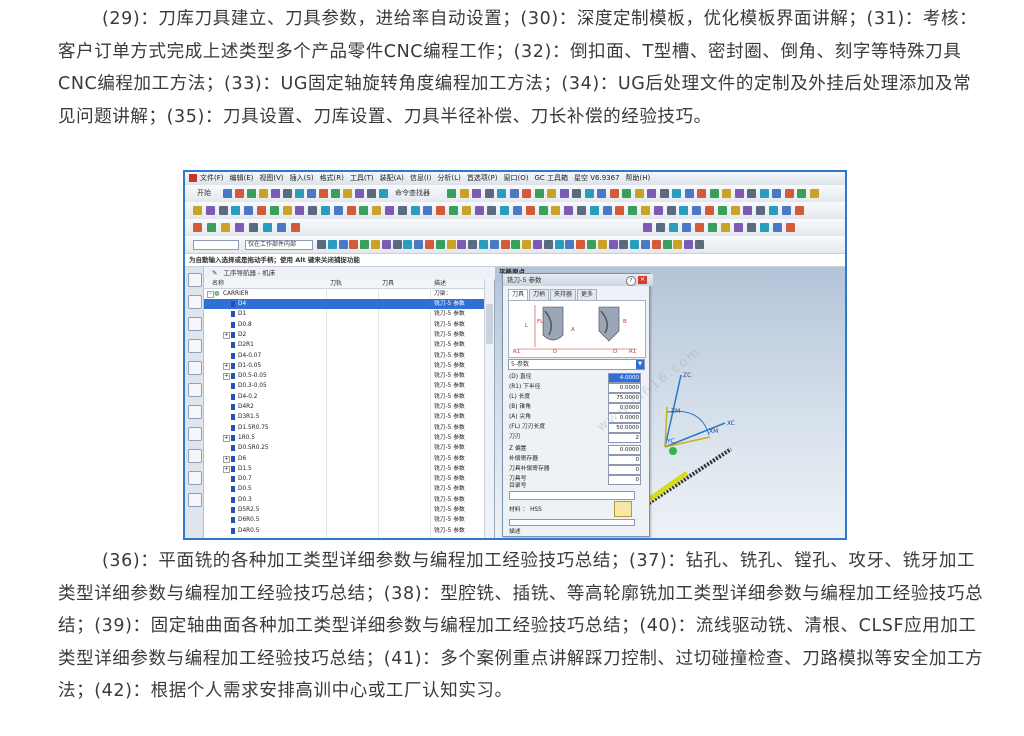 This screenshot has width=1024, height=736. I want to click on table-row: D1 铣刀-5 参数, so click(344, 314).